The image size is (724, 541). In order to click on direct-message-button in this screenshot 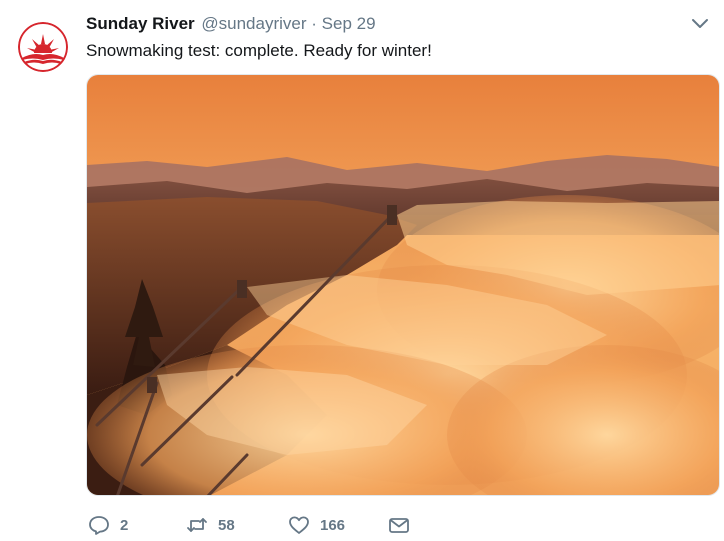, I will do `click(399, 525)`.